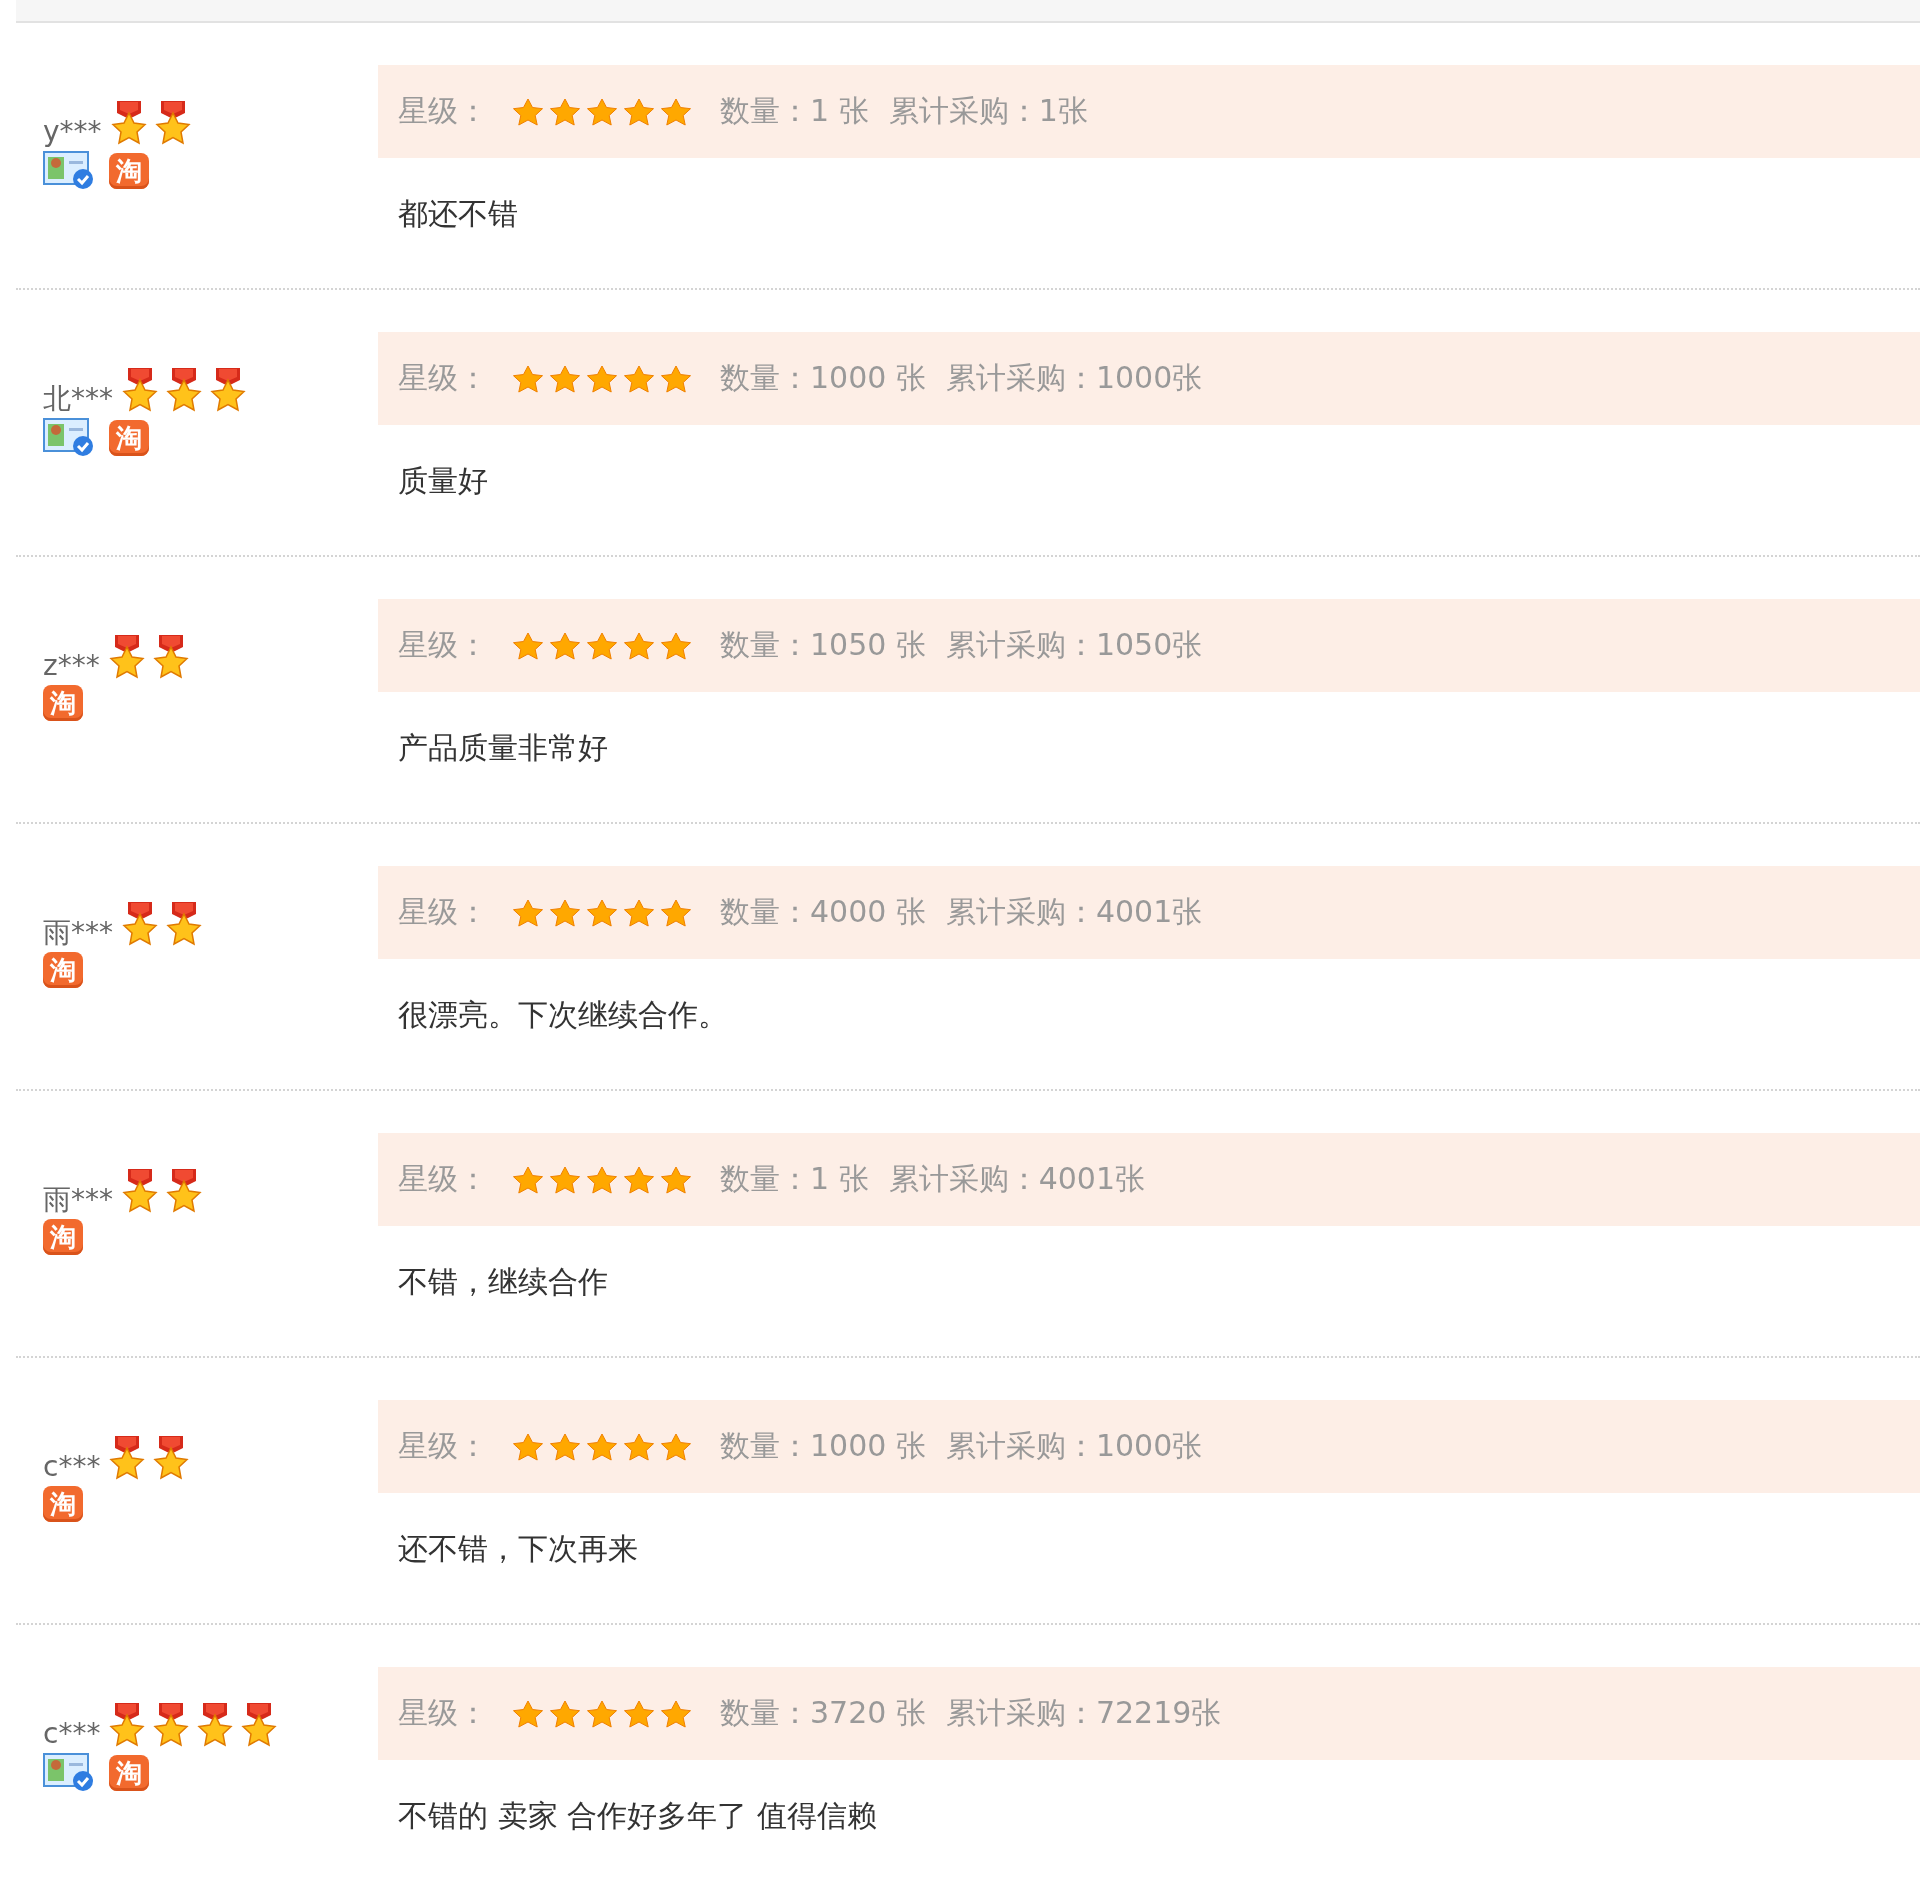 The image size is (1920, 1877). What do you see at coordinates (823, 645) in the screenshot?
I see `quantity-text: 数量：1050 张` at bounding box center [823, 645].